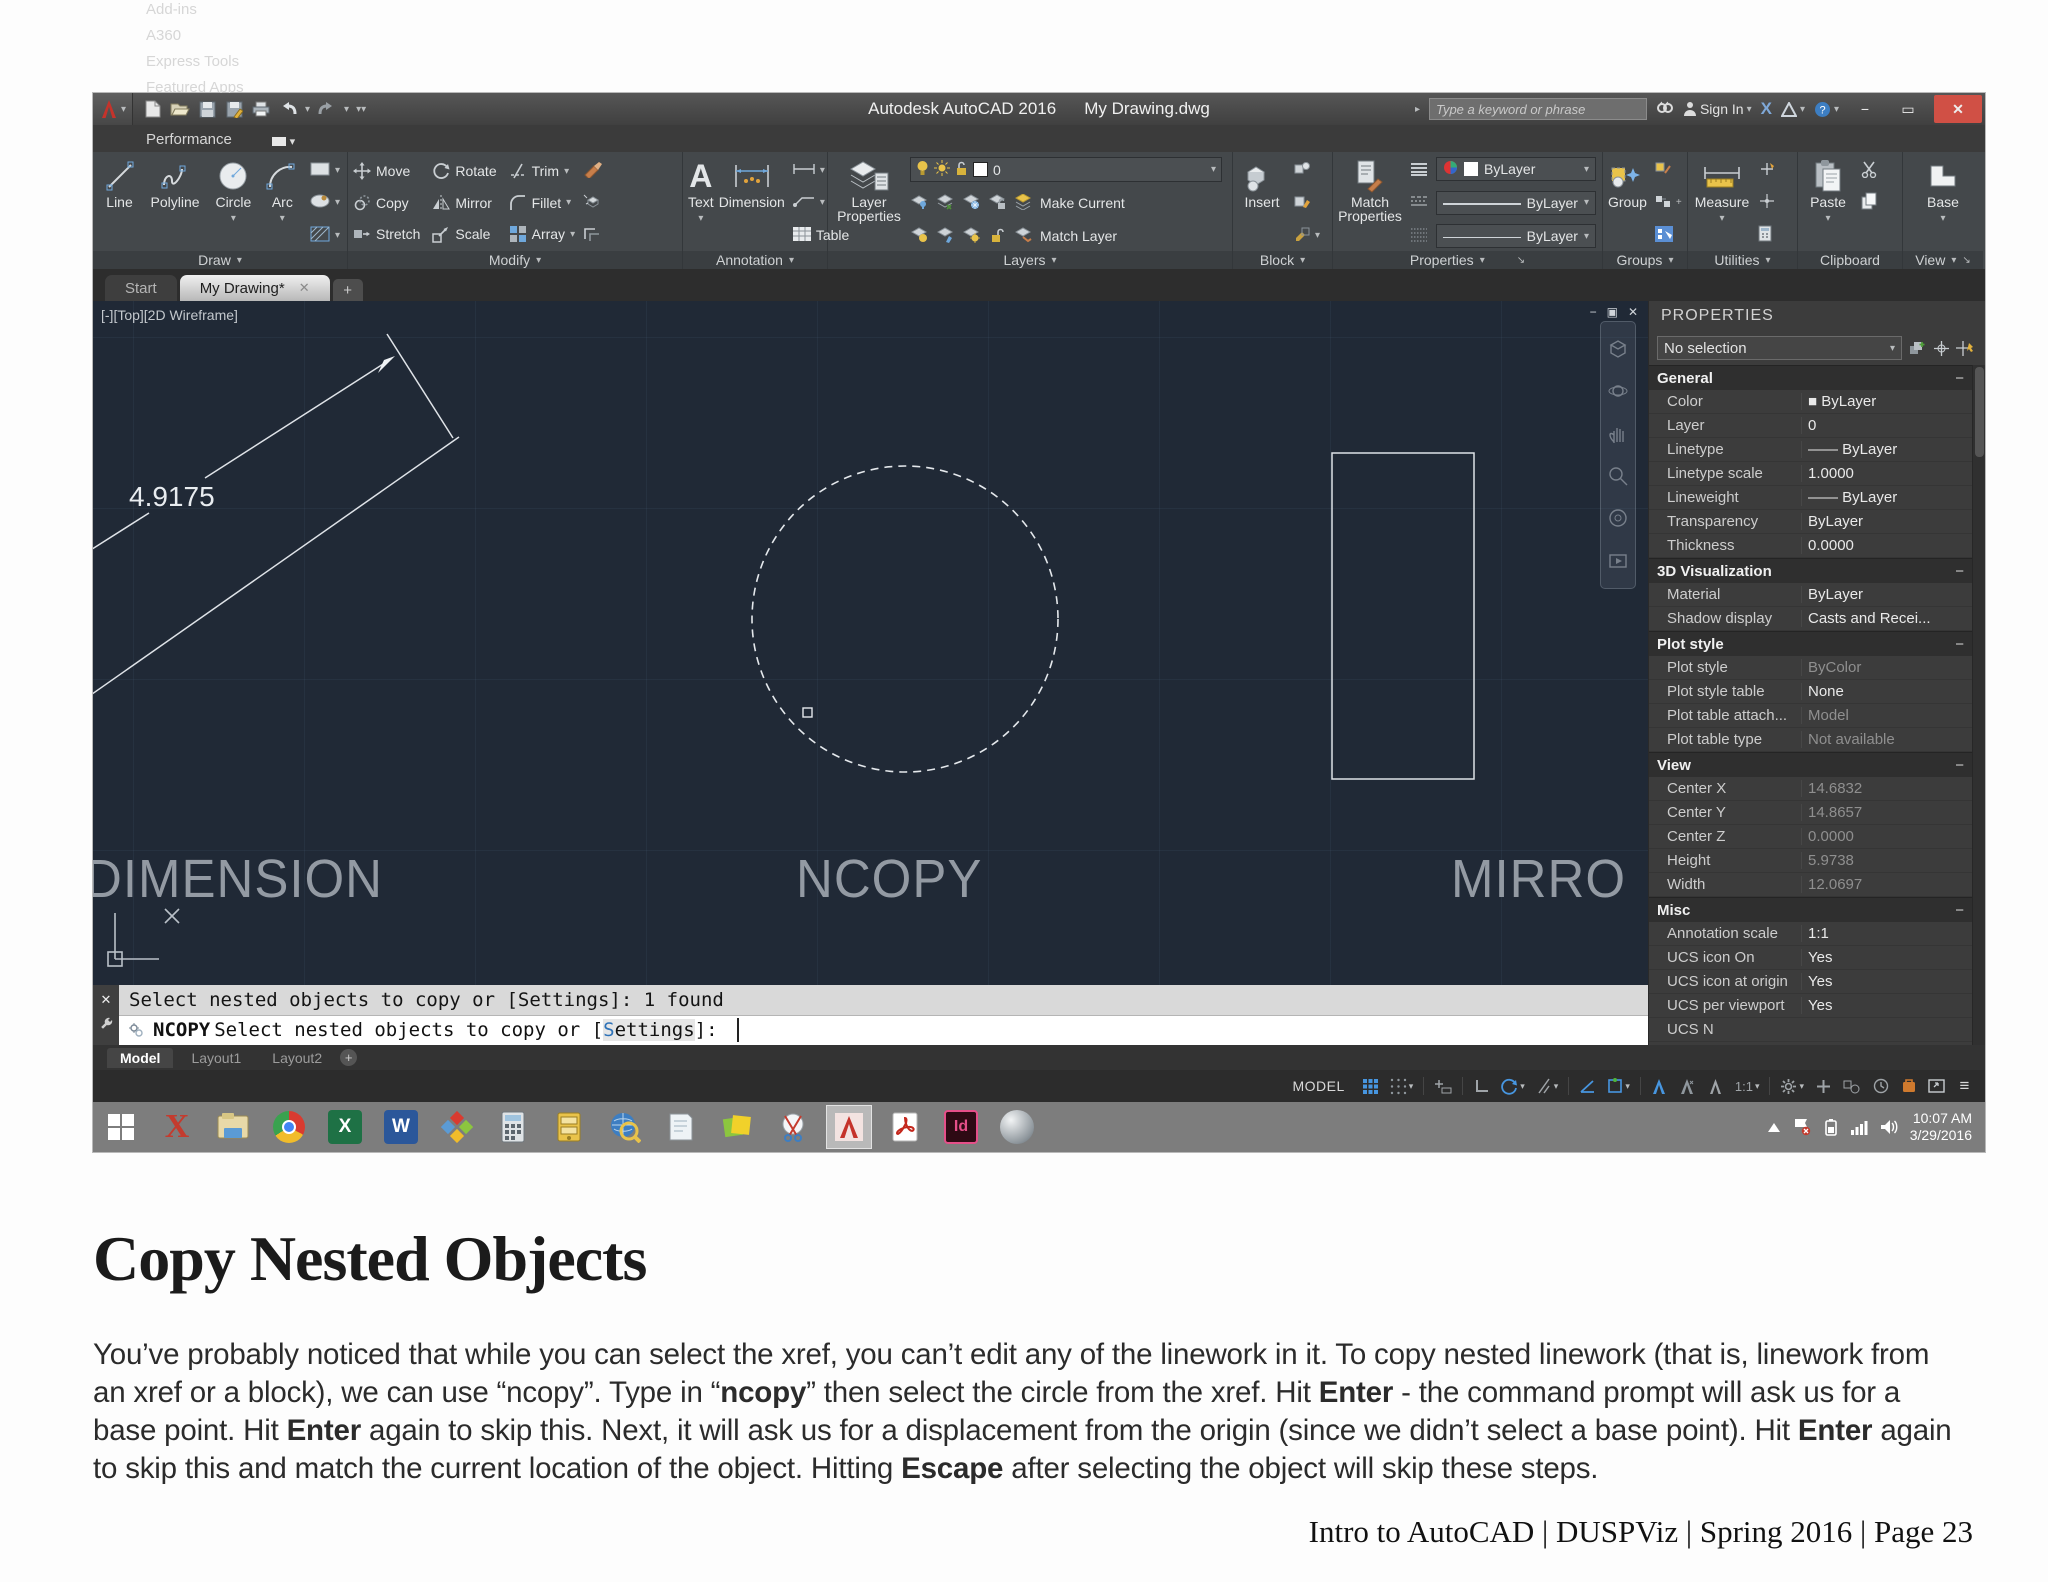  Describe the element at coordinates (347, 290) in the screenshot. I see `new-drawing-tab-button: +` at that location.